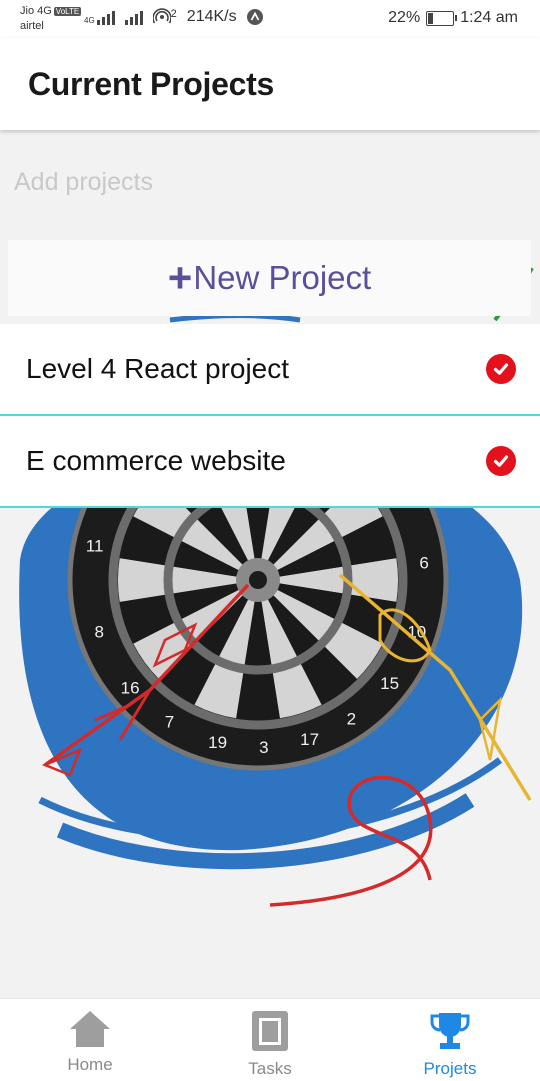  What do you see at coordinates (173, 14) in the screenshot?
I see `hotspot-count: 2` at bounding box center [173, 14].